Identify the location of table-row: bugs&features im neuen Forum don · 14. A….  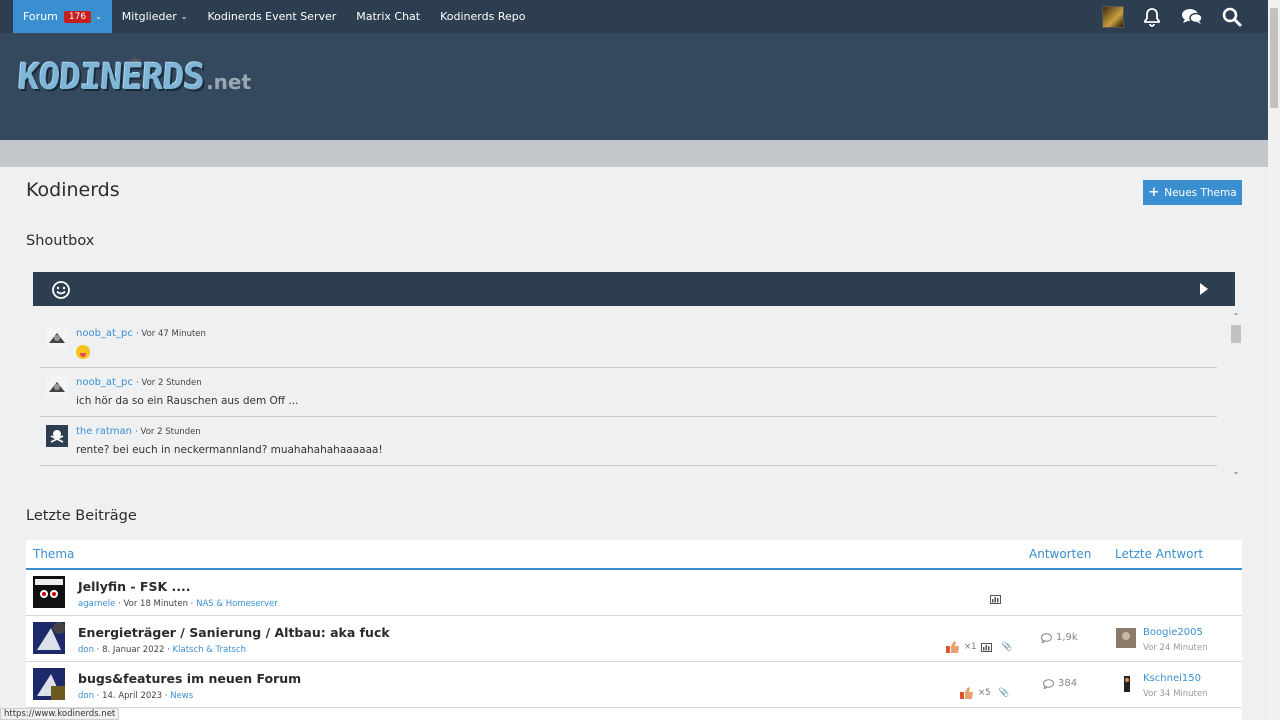
(634, 685).